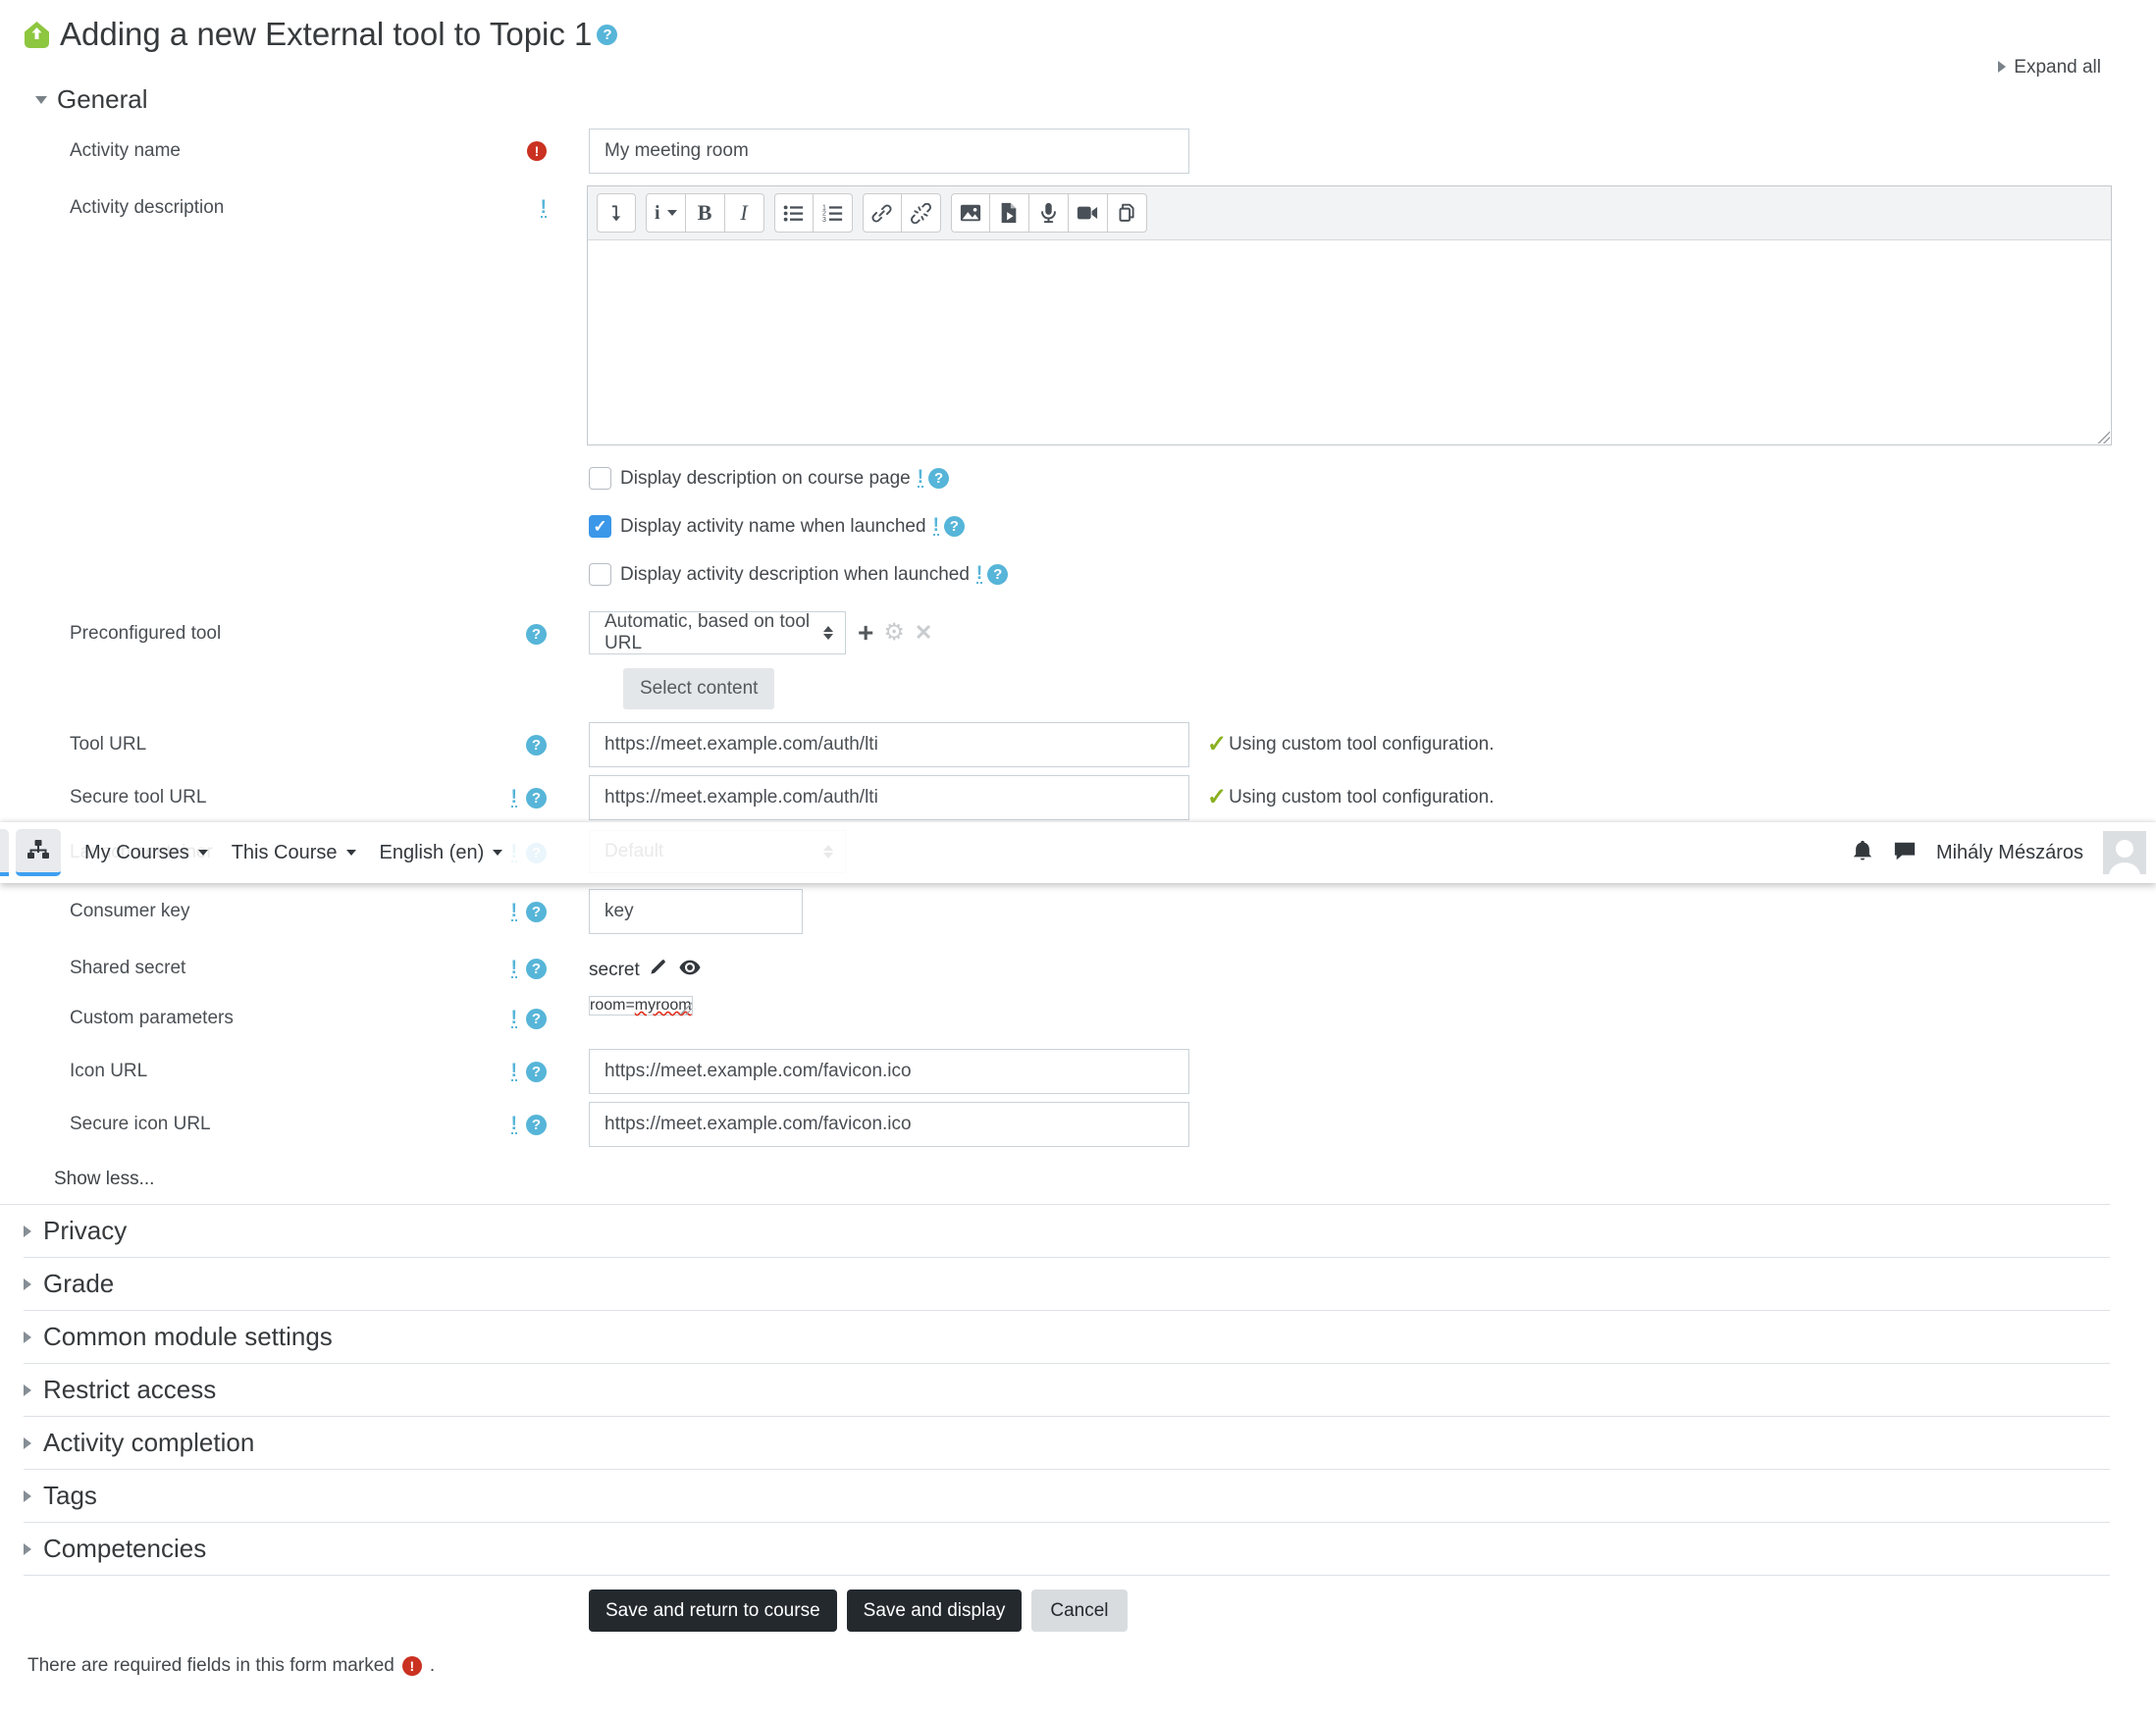  What do you see at coordinates (833, 213) in the screenshot?
I see `ordered-list-icon: 123` at bounding box center [833, 213].